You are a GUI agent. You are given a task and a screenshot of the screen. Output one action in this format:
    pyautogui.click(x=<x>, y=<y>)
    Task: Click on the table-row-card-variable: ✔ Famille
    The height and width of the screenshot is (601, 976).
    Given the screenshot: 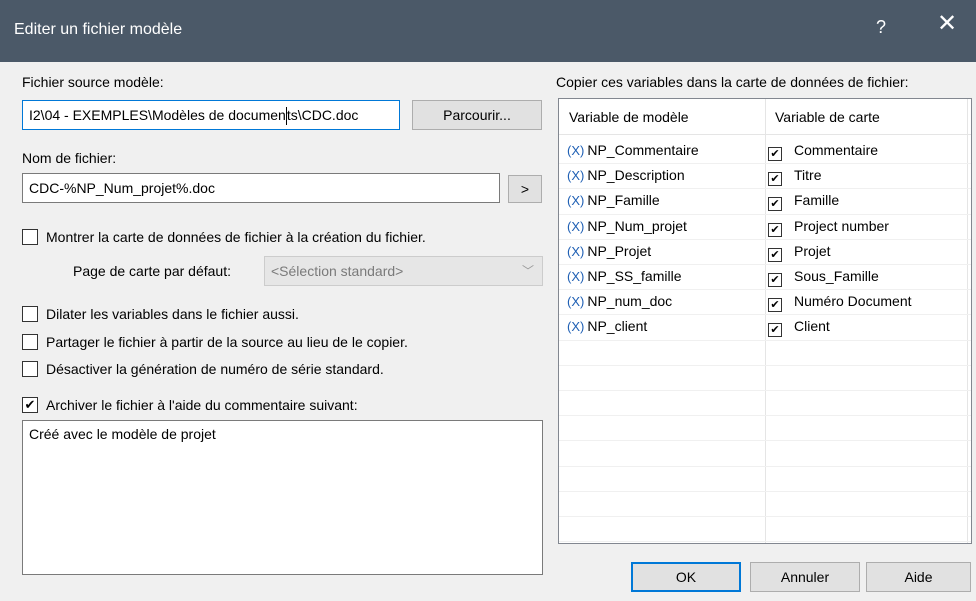 What is the action you would take?
    pyautogui.click(x=804, y=202)
    